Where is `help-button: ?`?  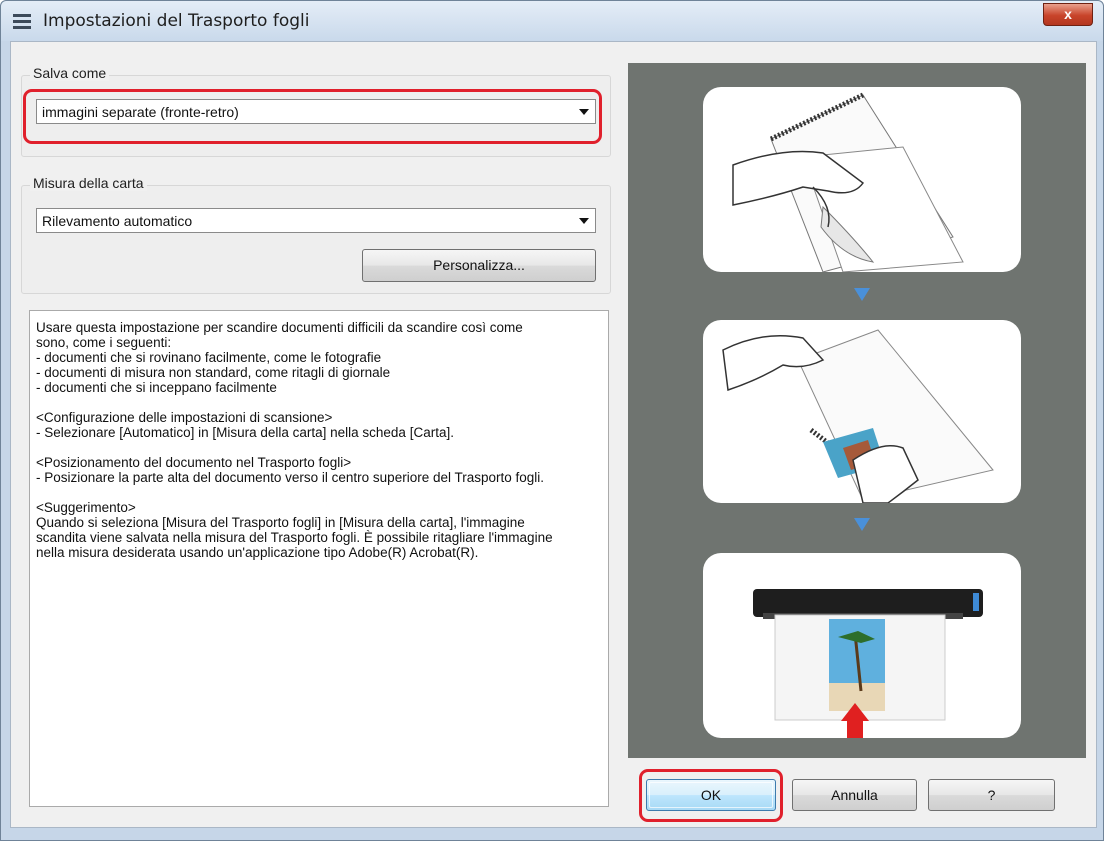
help-button: ? is located at coordinates (991, 795).